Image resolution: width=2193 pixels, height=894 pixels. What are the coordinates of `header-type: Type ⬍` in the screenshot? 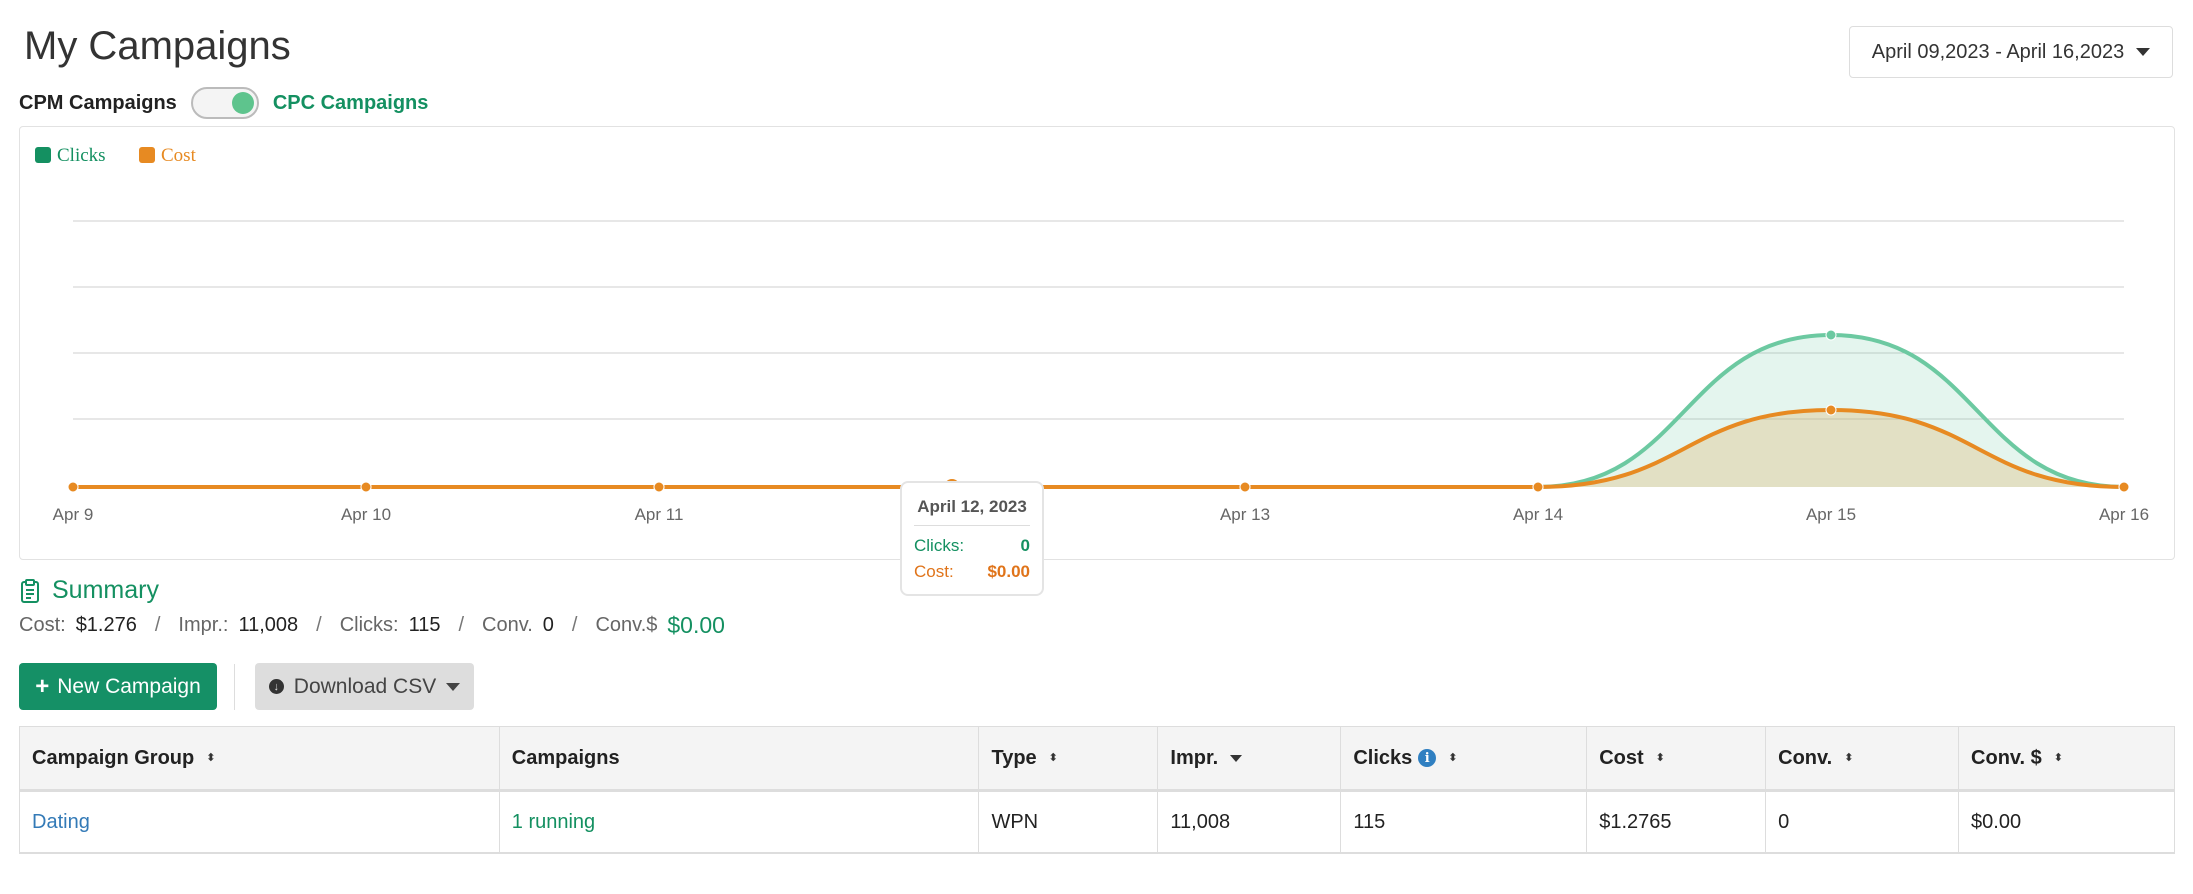 It's located at (1068, 759).